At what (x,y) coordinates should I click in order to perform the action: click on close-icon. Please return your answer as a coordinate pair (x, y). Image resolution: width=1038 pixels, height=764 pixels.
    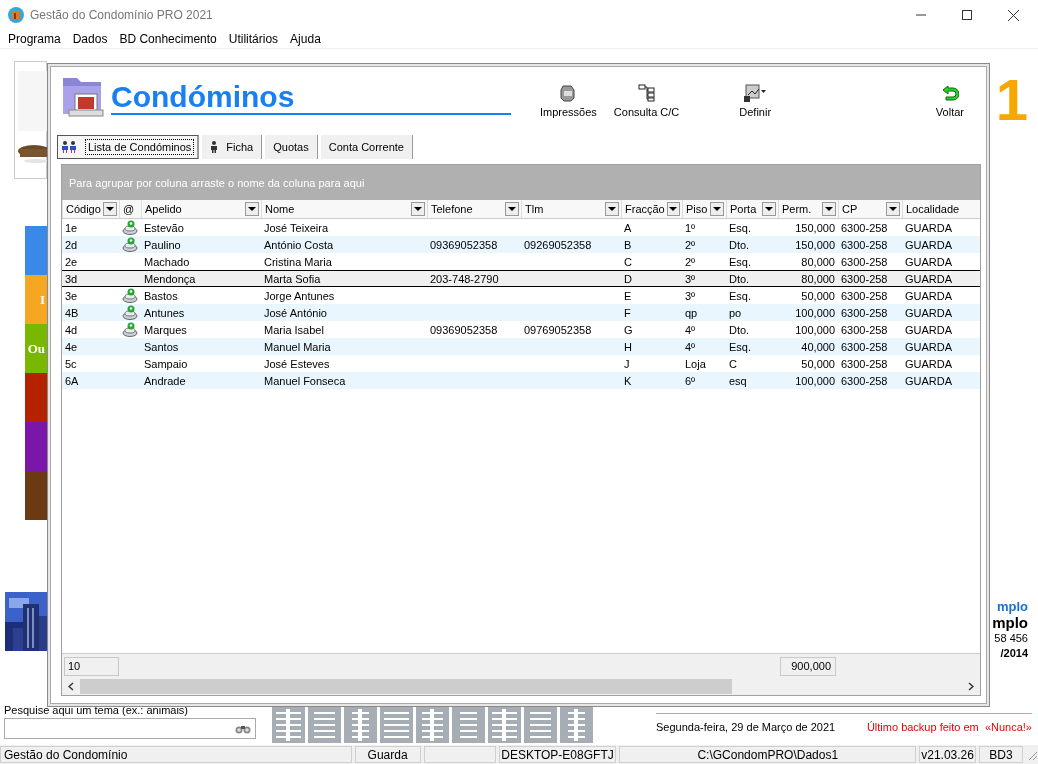
    Looking at the image, I should click on (1013, 15).